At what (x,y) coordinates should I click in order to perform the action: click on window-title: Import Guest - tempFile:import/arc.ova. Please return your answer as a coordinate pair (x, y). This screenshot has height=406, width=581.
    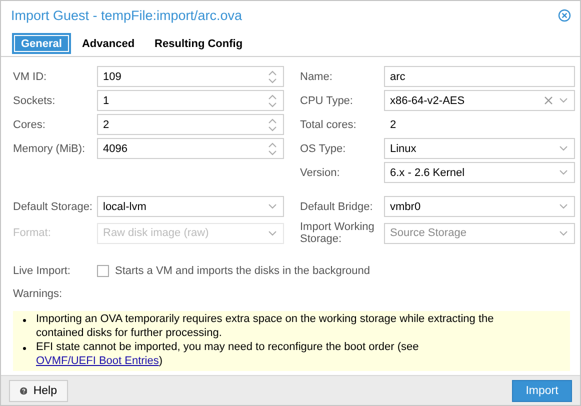
    Looking at the image, I should click on (126, 15).